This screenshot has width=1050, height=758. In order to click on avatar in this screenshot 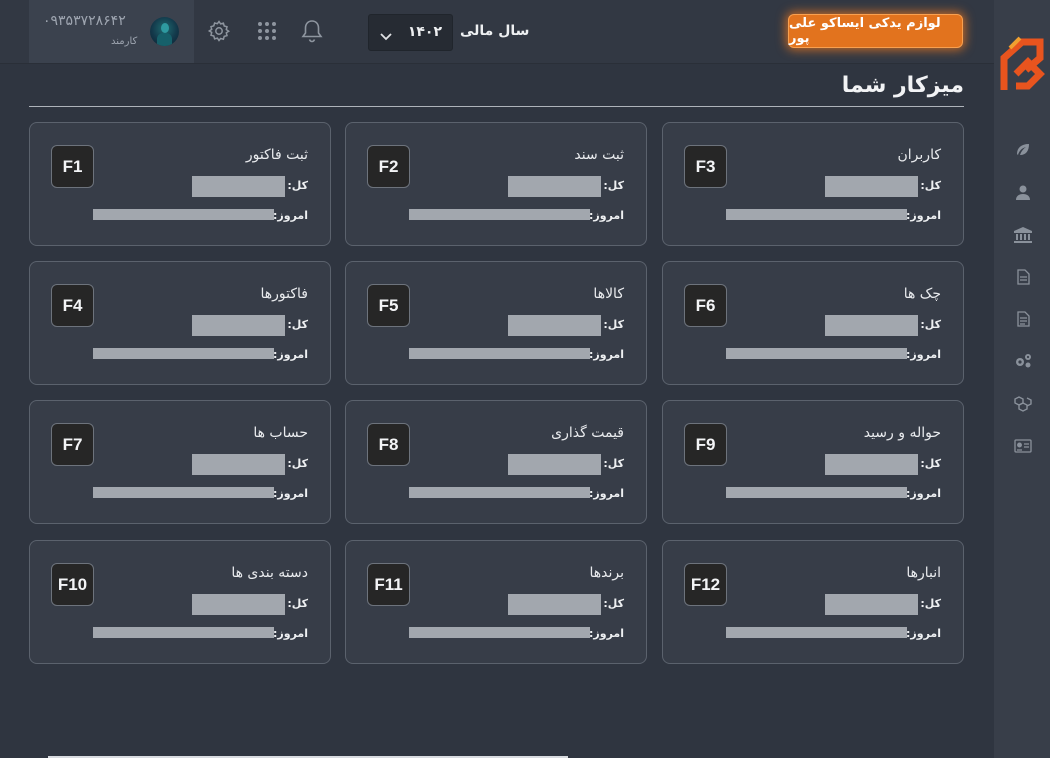, I will do `click(164, 31)`.